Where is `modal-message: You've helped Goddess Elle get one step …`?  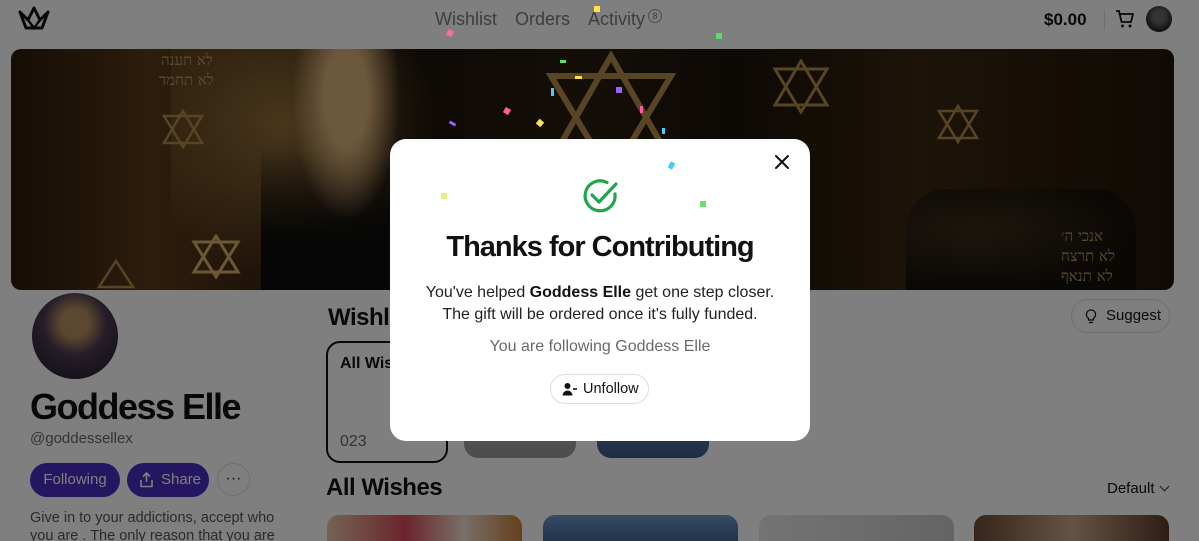 modal-message: You've helped Goddess Elle get one step … is located at coordinates (600, 304).